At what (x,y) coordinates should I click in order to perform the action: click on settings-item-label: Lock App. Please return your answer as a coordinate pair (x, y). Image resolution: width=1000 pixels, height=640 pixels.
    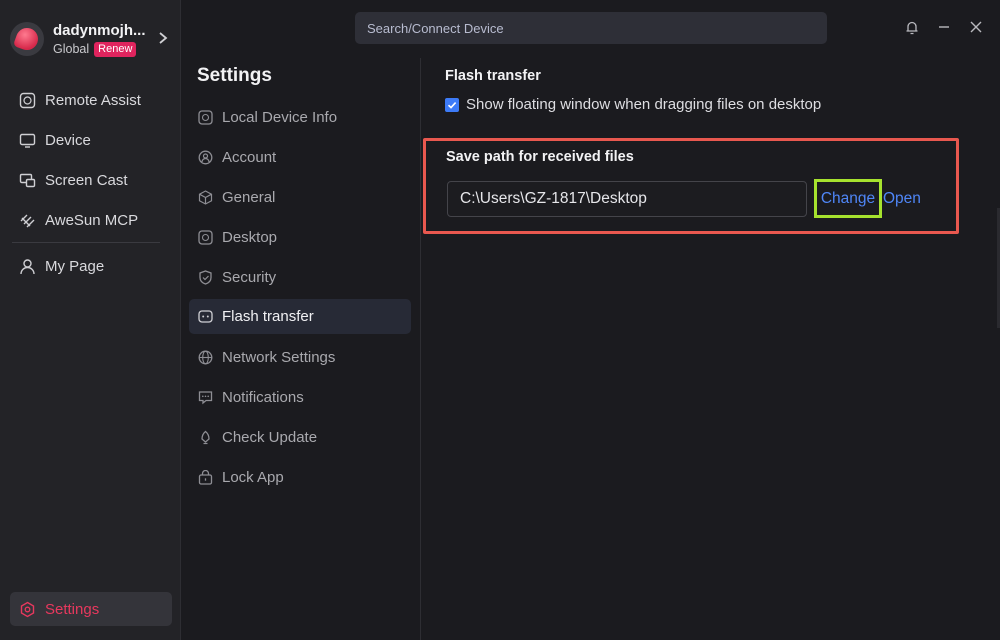
    Looking at the image, I should click on (253, 477).